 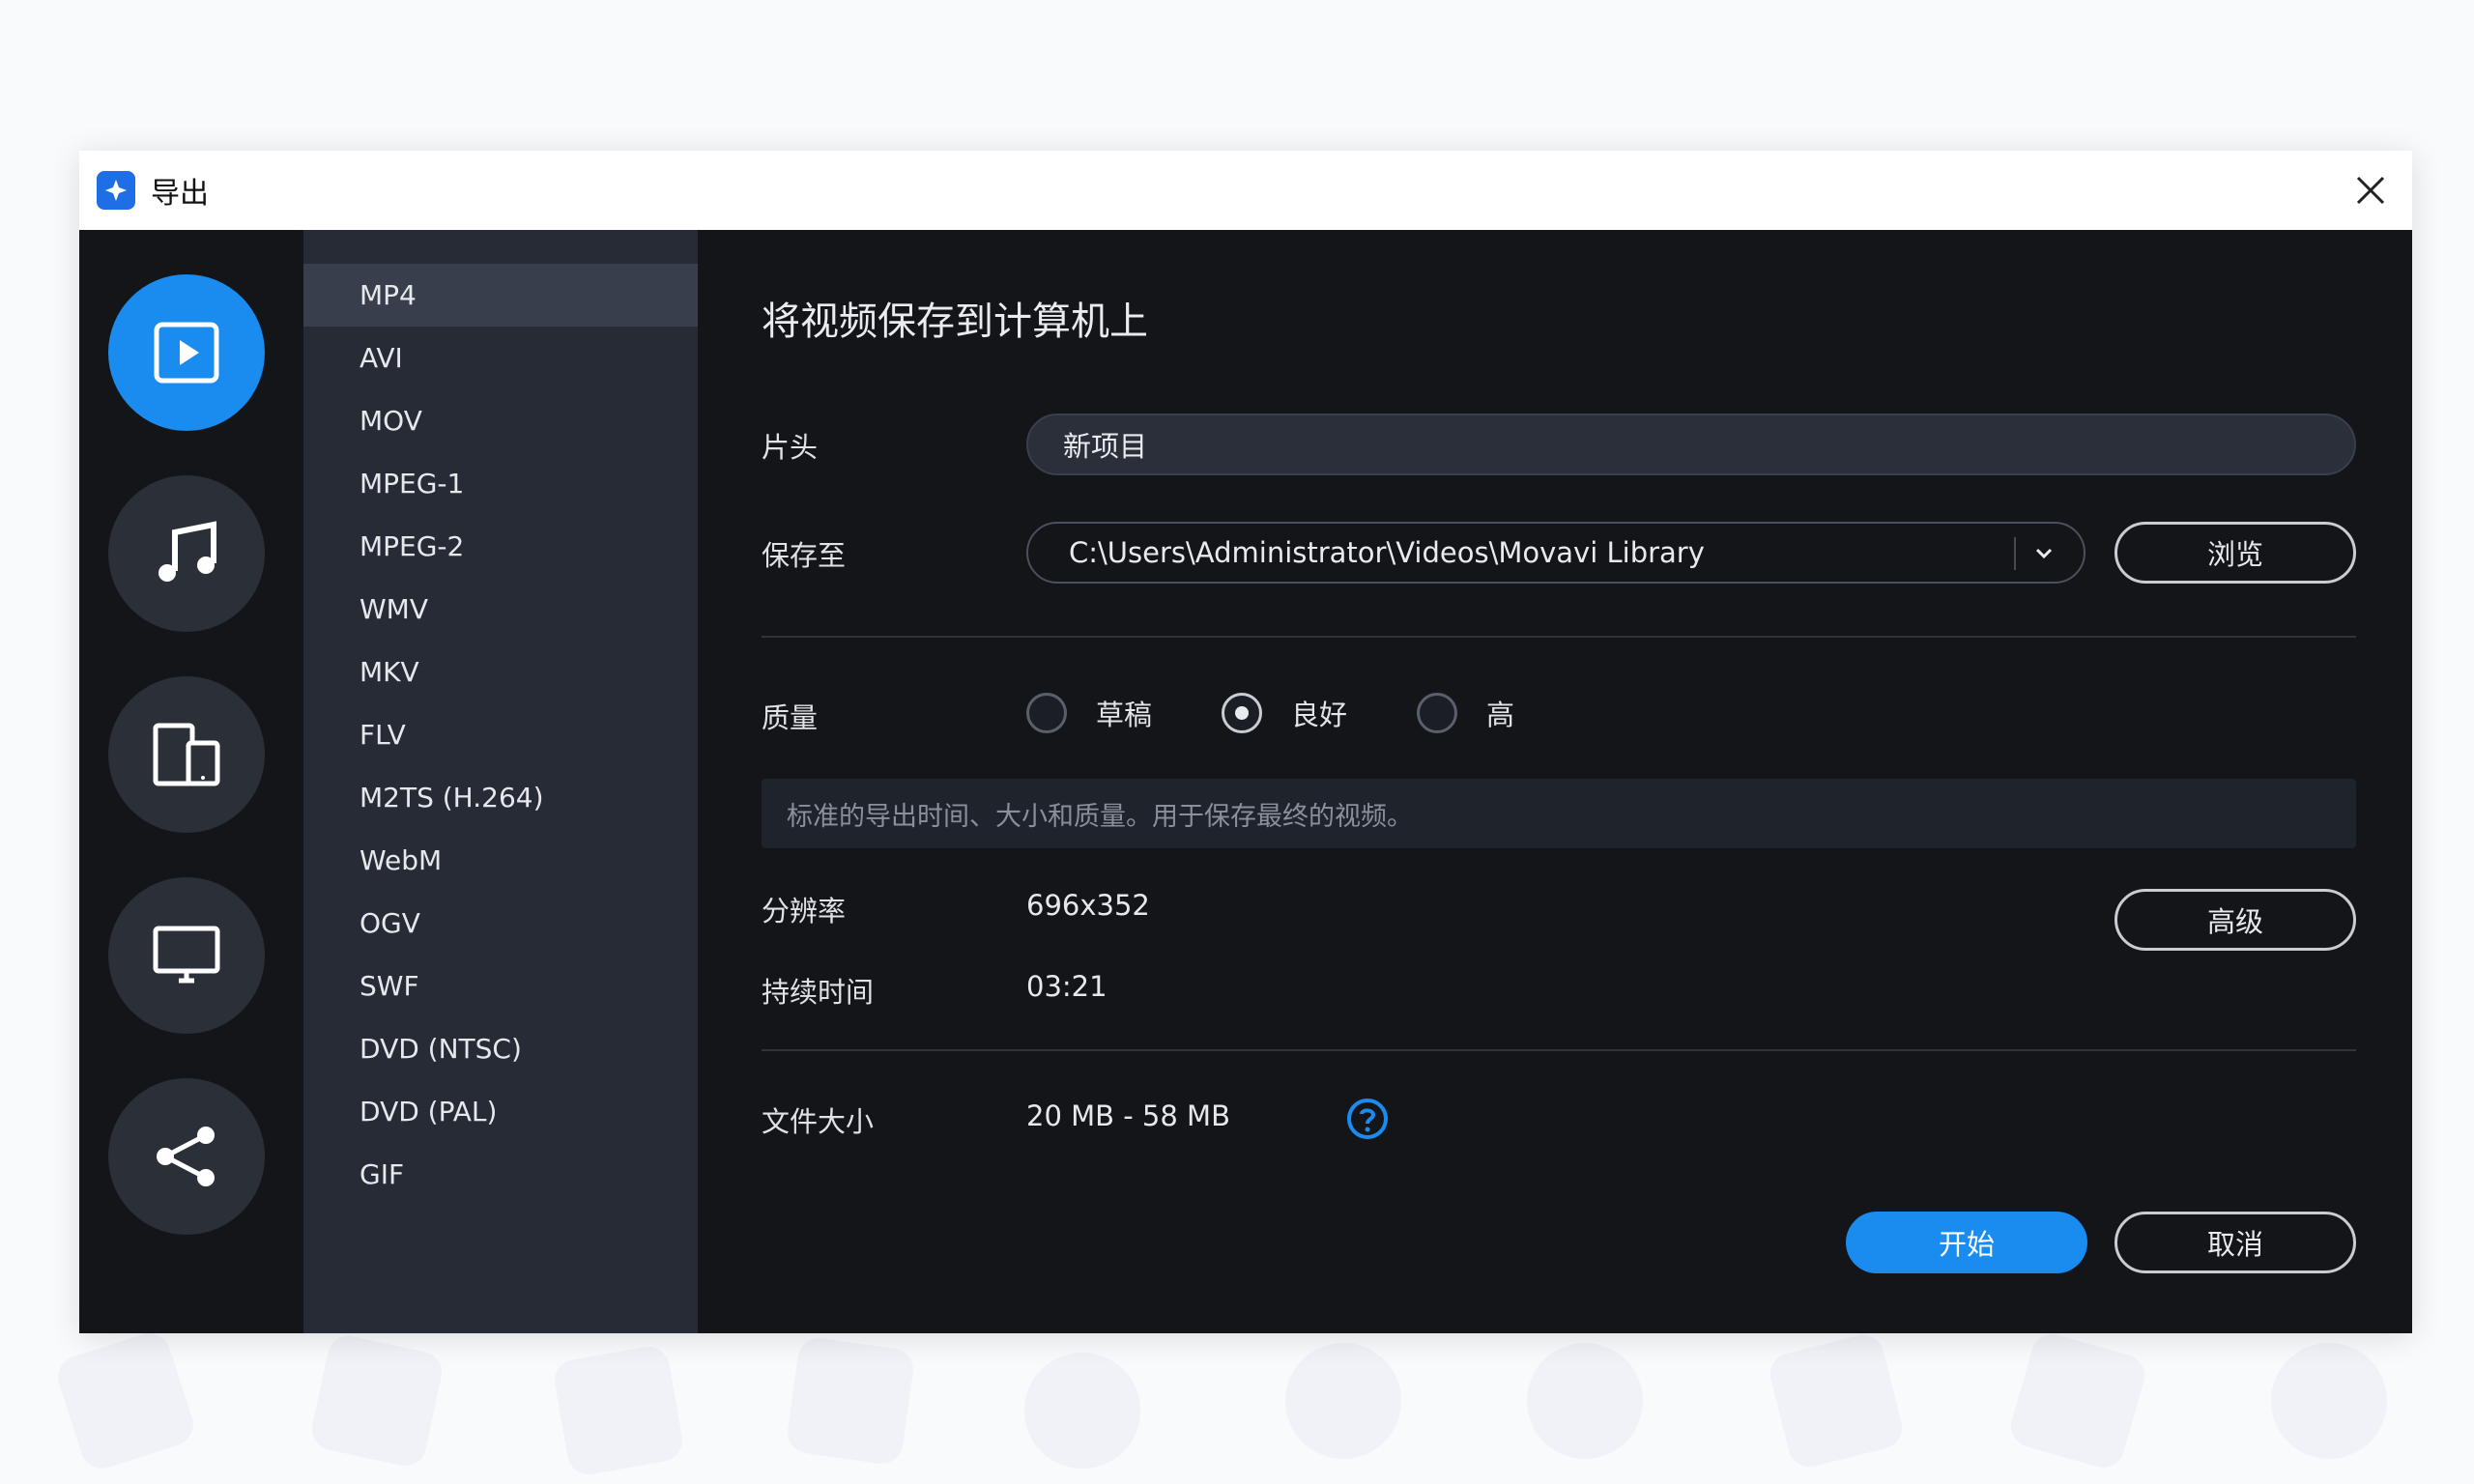 I want to click on close-icon, so click(x=2371, y=191).